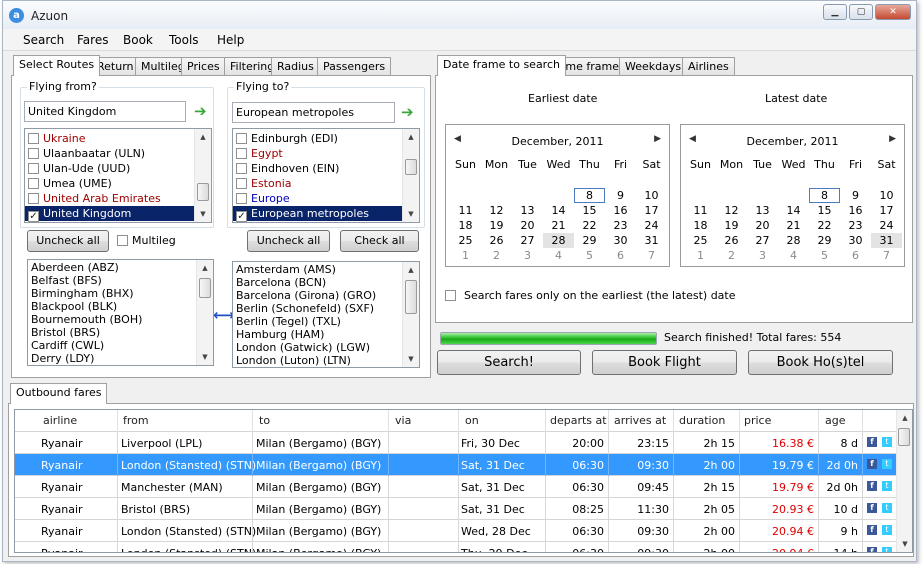 The width and height of the screenshot is (923, 564). I want to click on from-go-arrow-icon: ➔, so click(202, 111).